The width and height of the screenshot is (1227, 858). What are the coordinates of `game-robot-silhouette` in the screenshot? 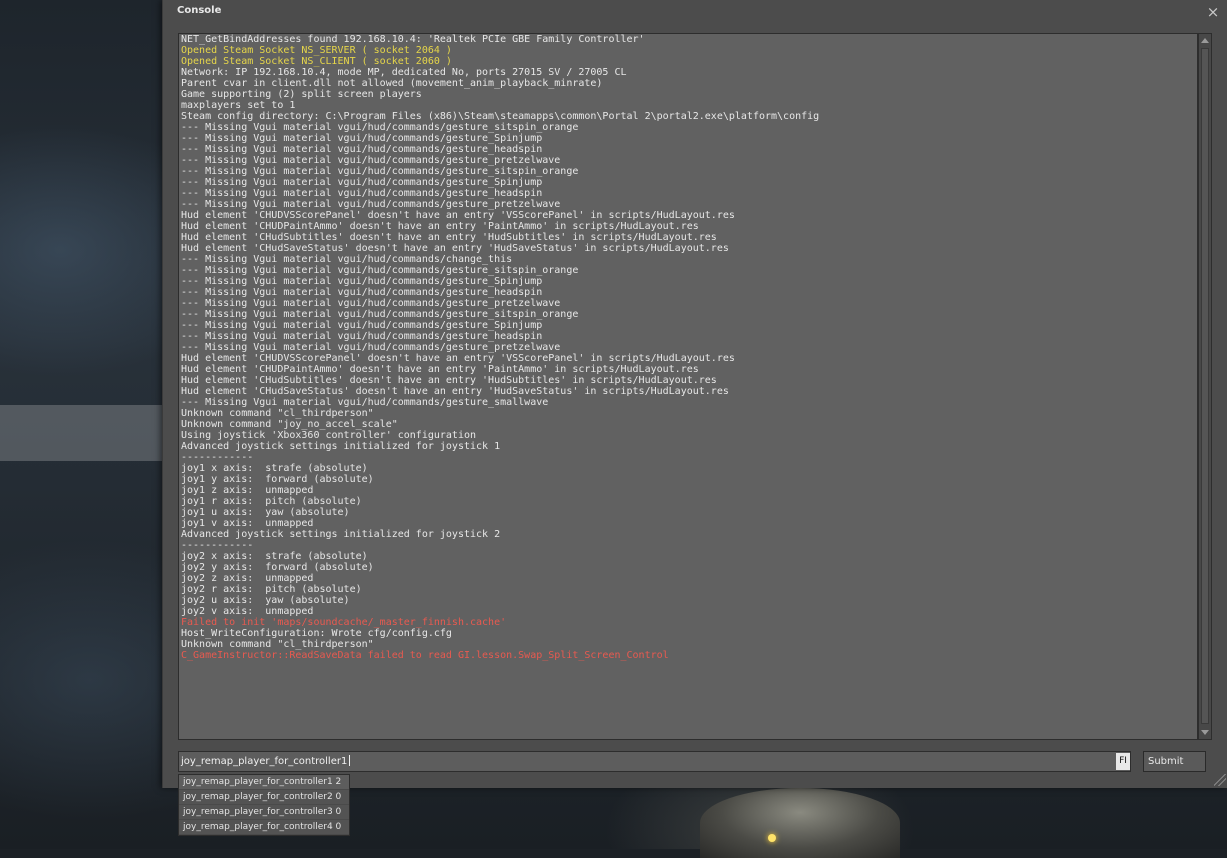 It's located at (800, 823).